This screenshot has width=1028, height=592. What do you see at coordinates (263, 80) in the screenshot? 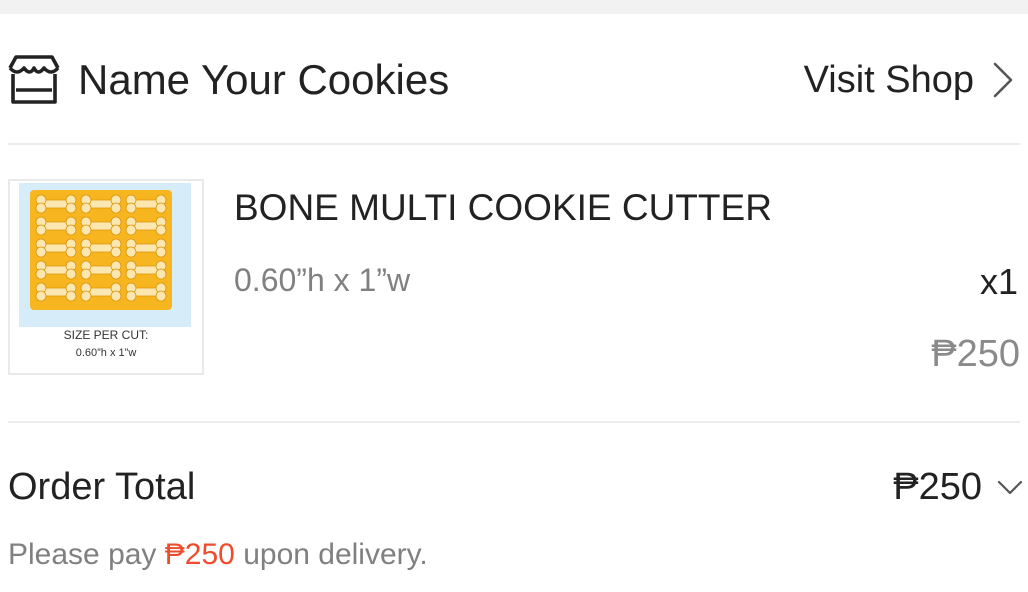
I see `shop-name: Name Your Cookies` at bounding box center [263, 80].